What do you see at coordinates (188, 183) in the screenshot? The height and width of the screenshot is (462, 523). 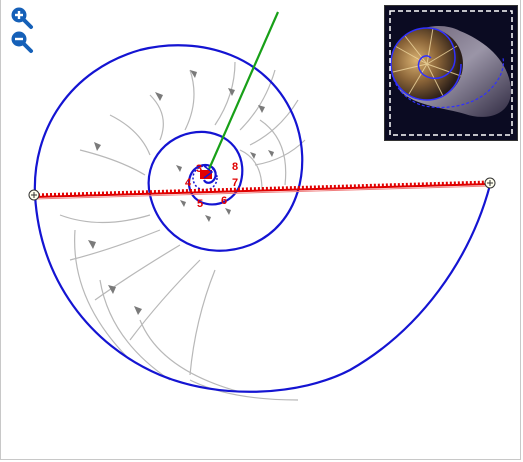 I see `label-4: 4` at bounding box center [188, 183].